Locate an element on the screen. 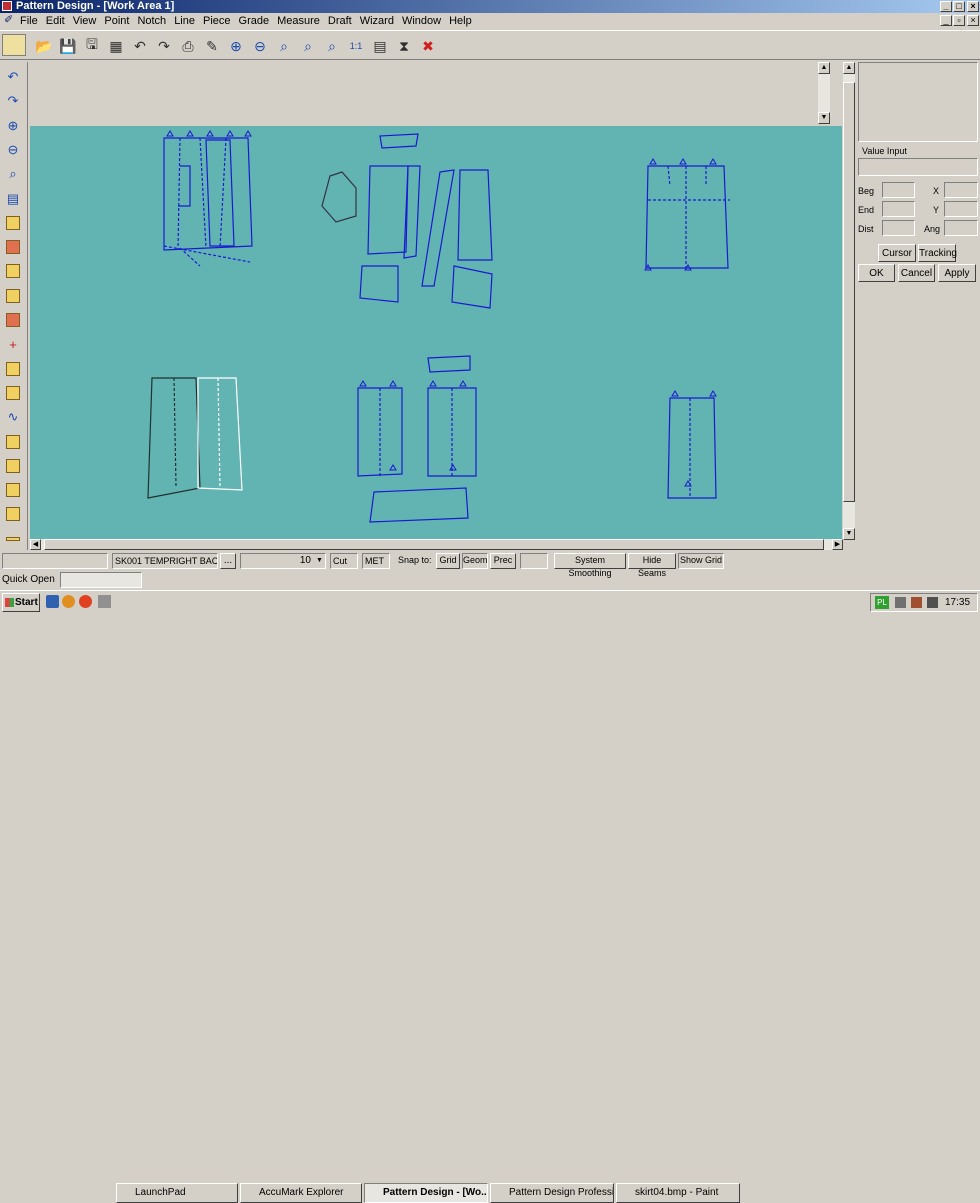 Image resolution: width=980 pixels, height=1203 pixels. value-input-title: Value Input is located at coordinates (884, 151).